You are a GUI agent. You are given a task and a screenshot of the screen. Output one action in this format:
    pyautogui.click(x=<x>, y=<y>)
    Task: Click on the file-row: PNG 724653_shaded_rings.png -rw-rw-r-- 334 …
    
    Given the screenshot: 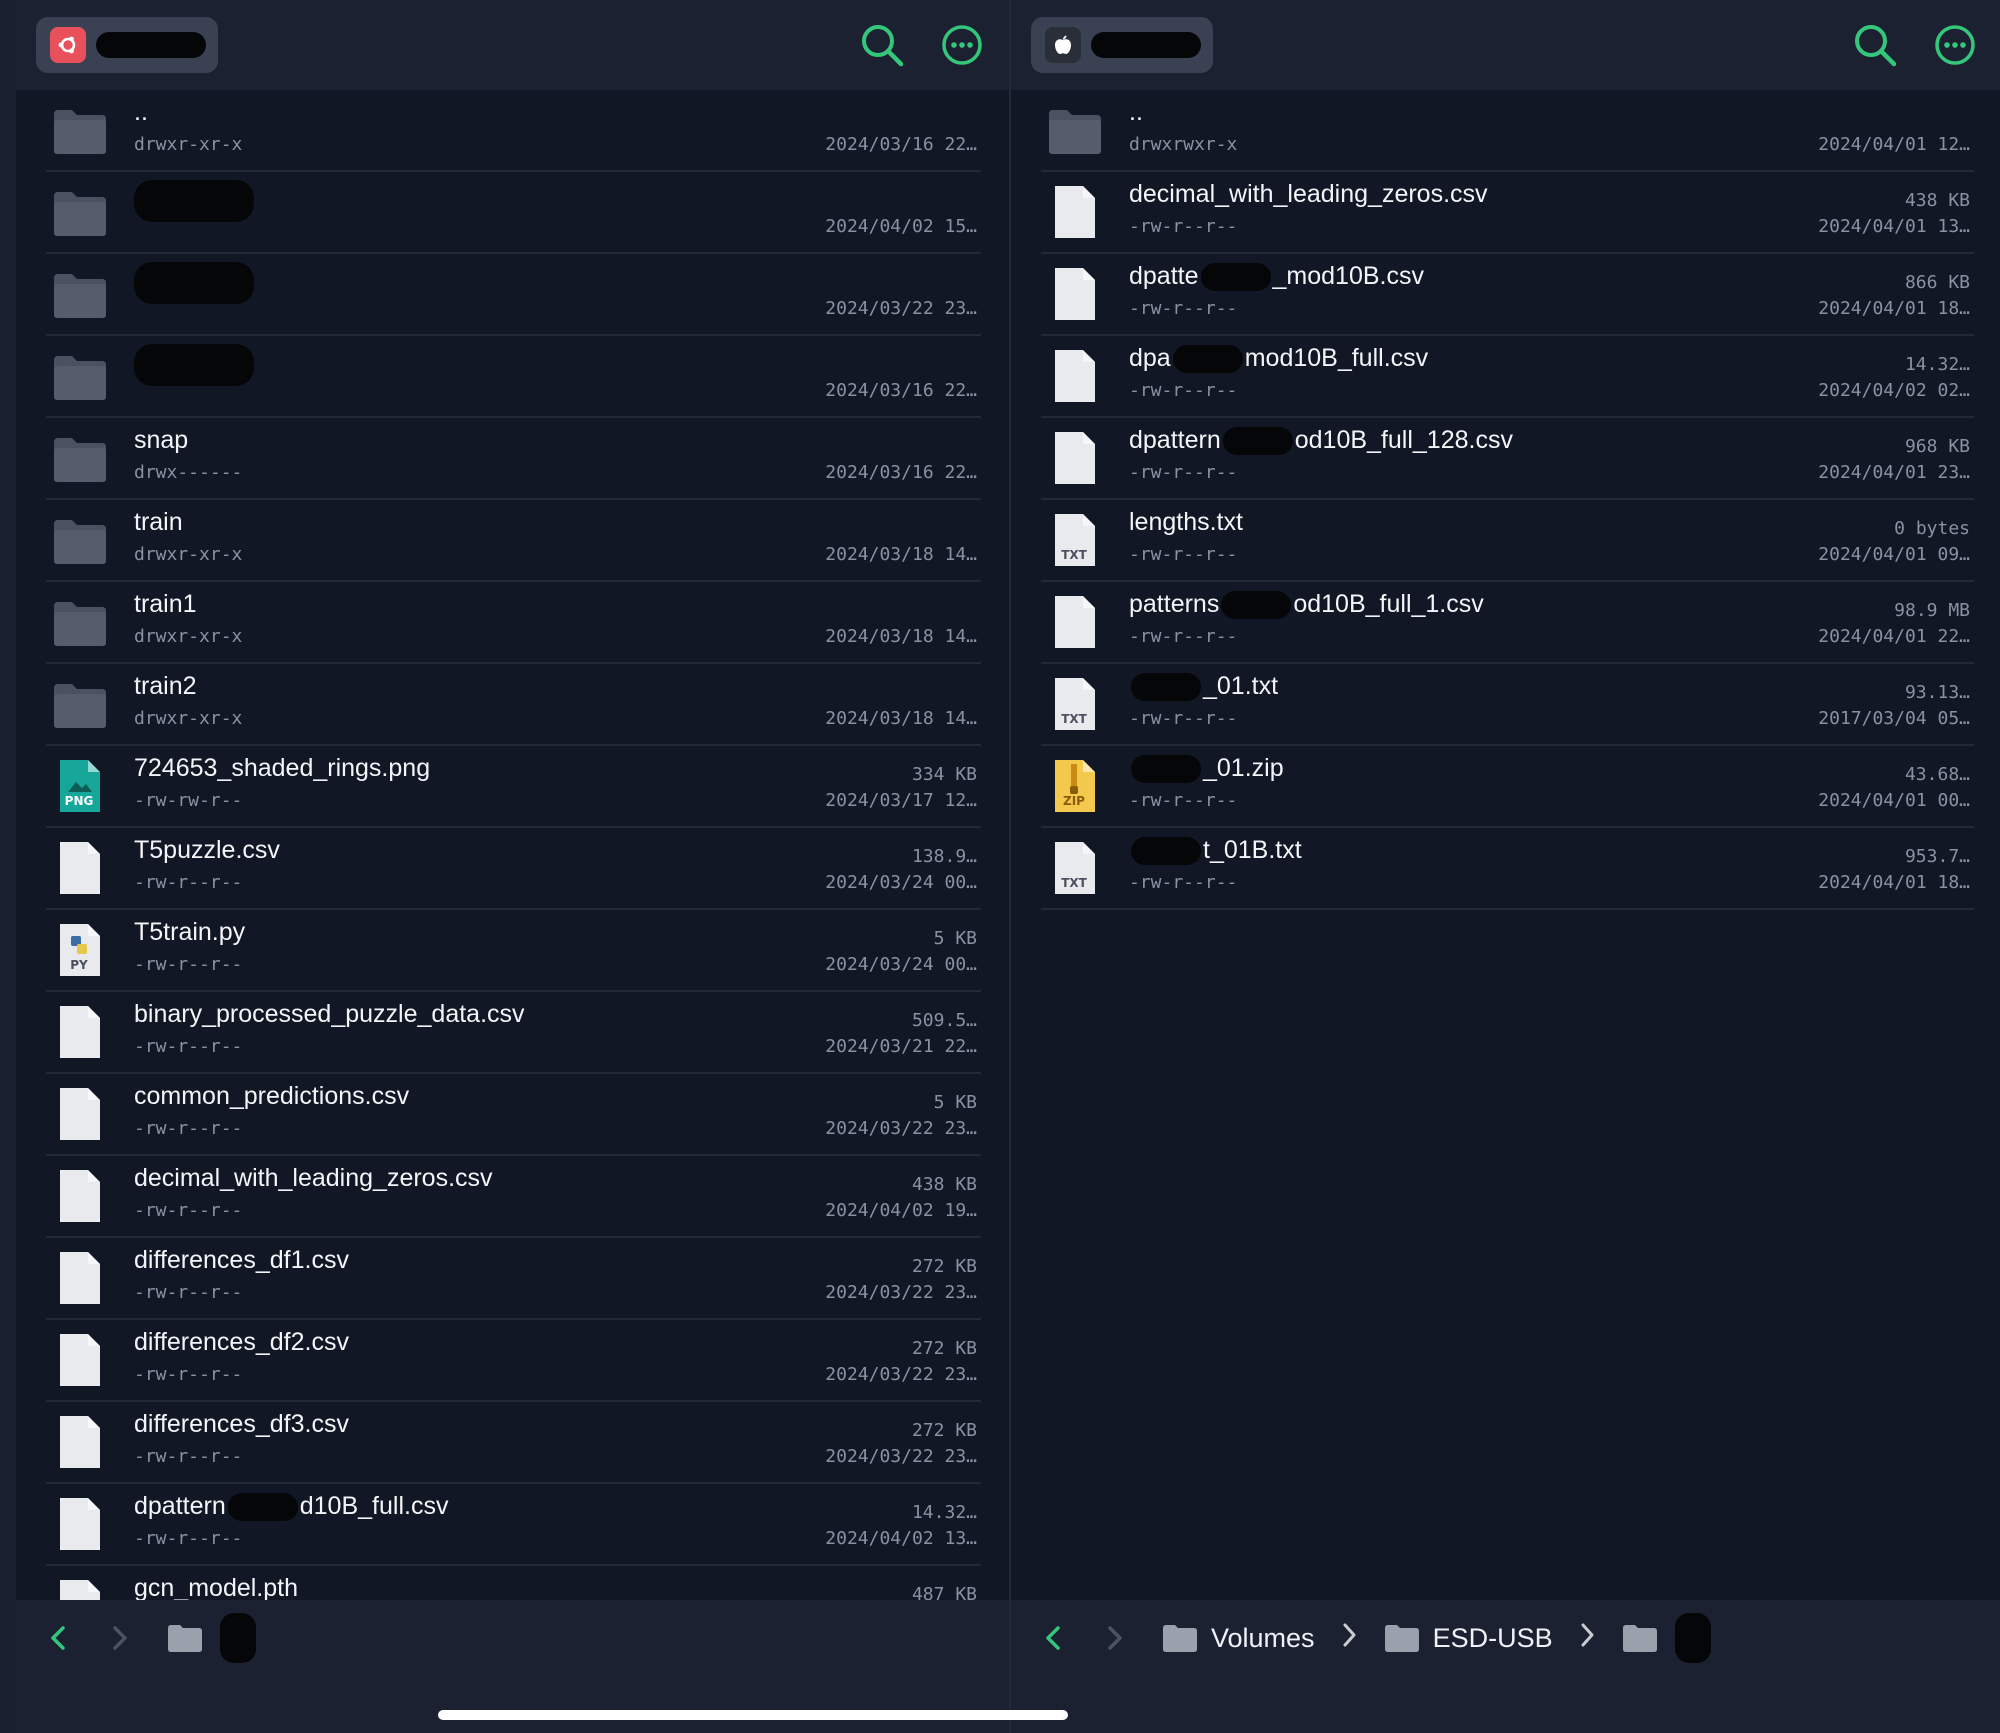 What is the action you would take?
    pyautogui.click(x=513, y=787)
    